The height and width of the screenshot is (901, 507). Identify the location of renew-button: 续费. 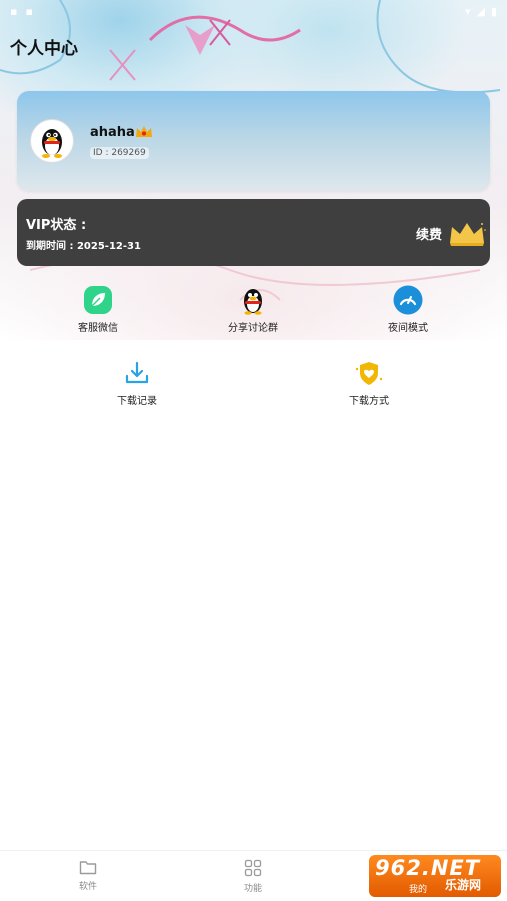
(429, 233).